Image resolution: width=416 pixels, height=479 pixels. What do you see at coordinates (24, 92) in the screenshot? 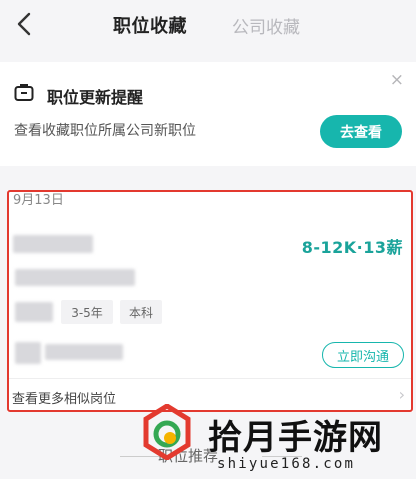
I see `reminder-bag-icon` at bounding box center [24, 92].